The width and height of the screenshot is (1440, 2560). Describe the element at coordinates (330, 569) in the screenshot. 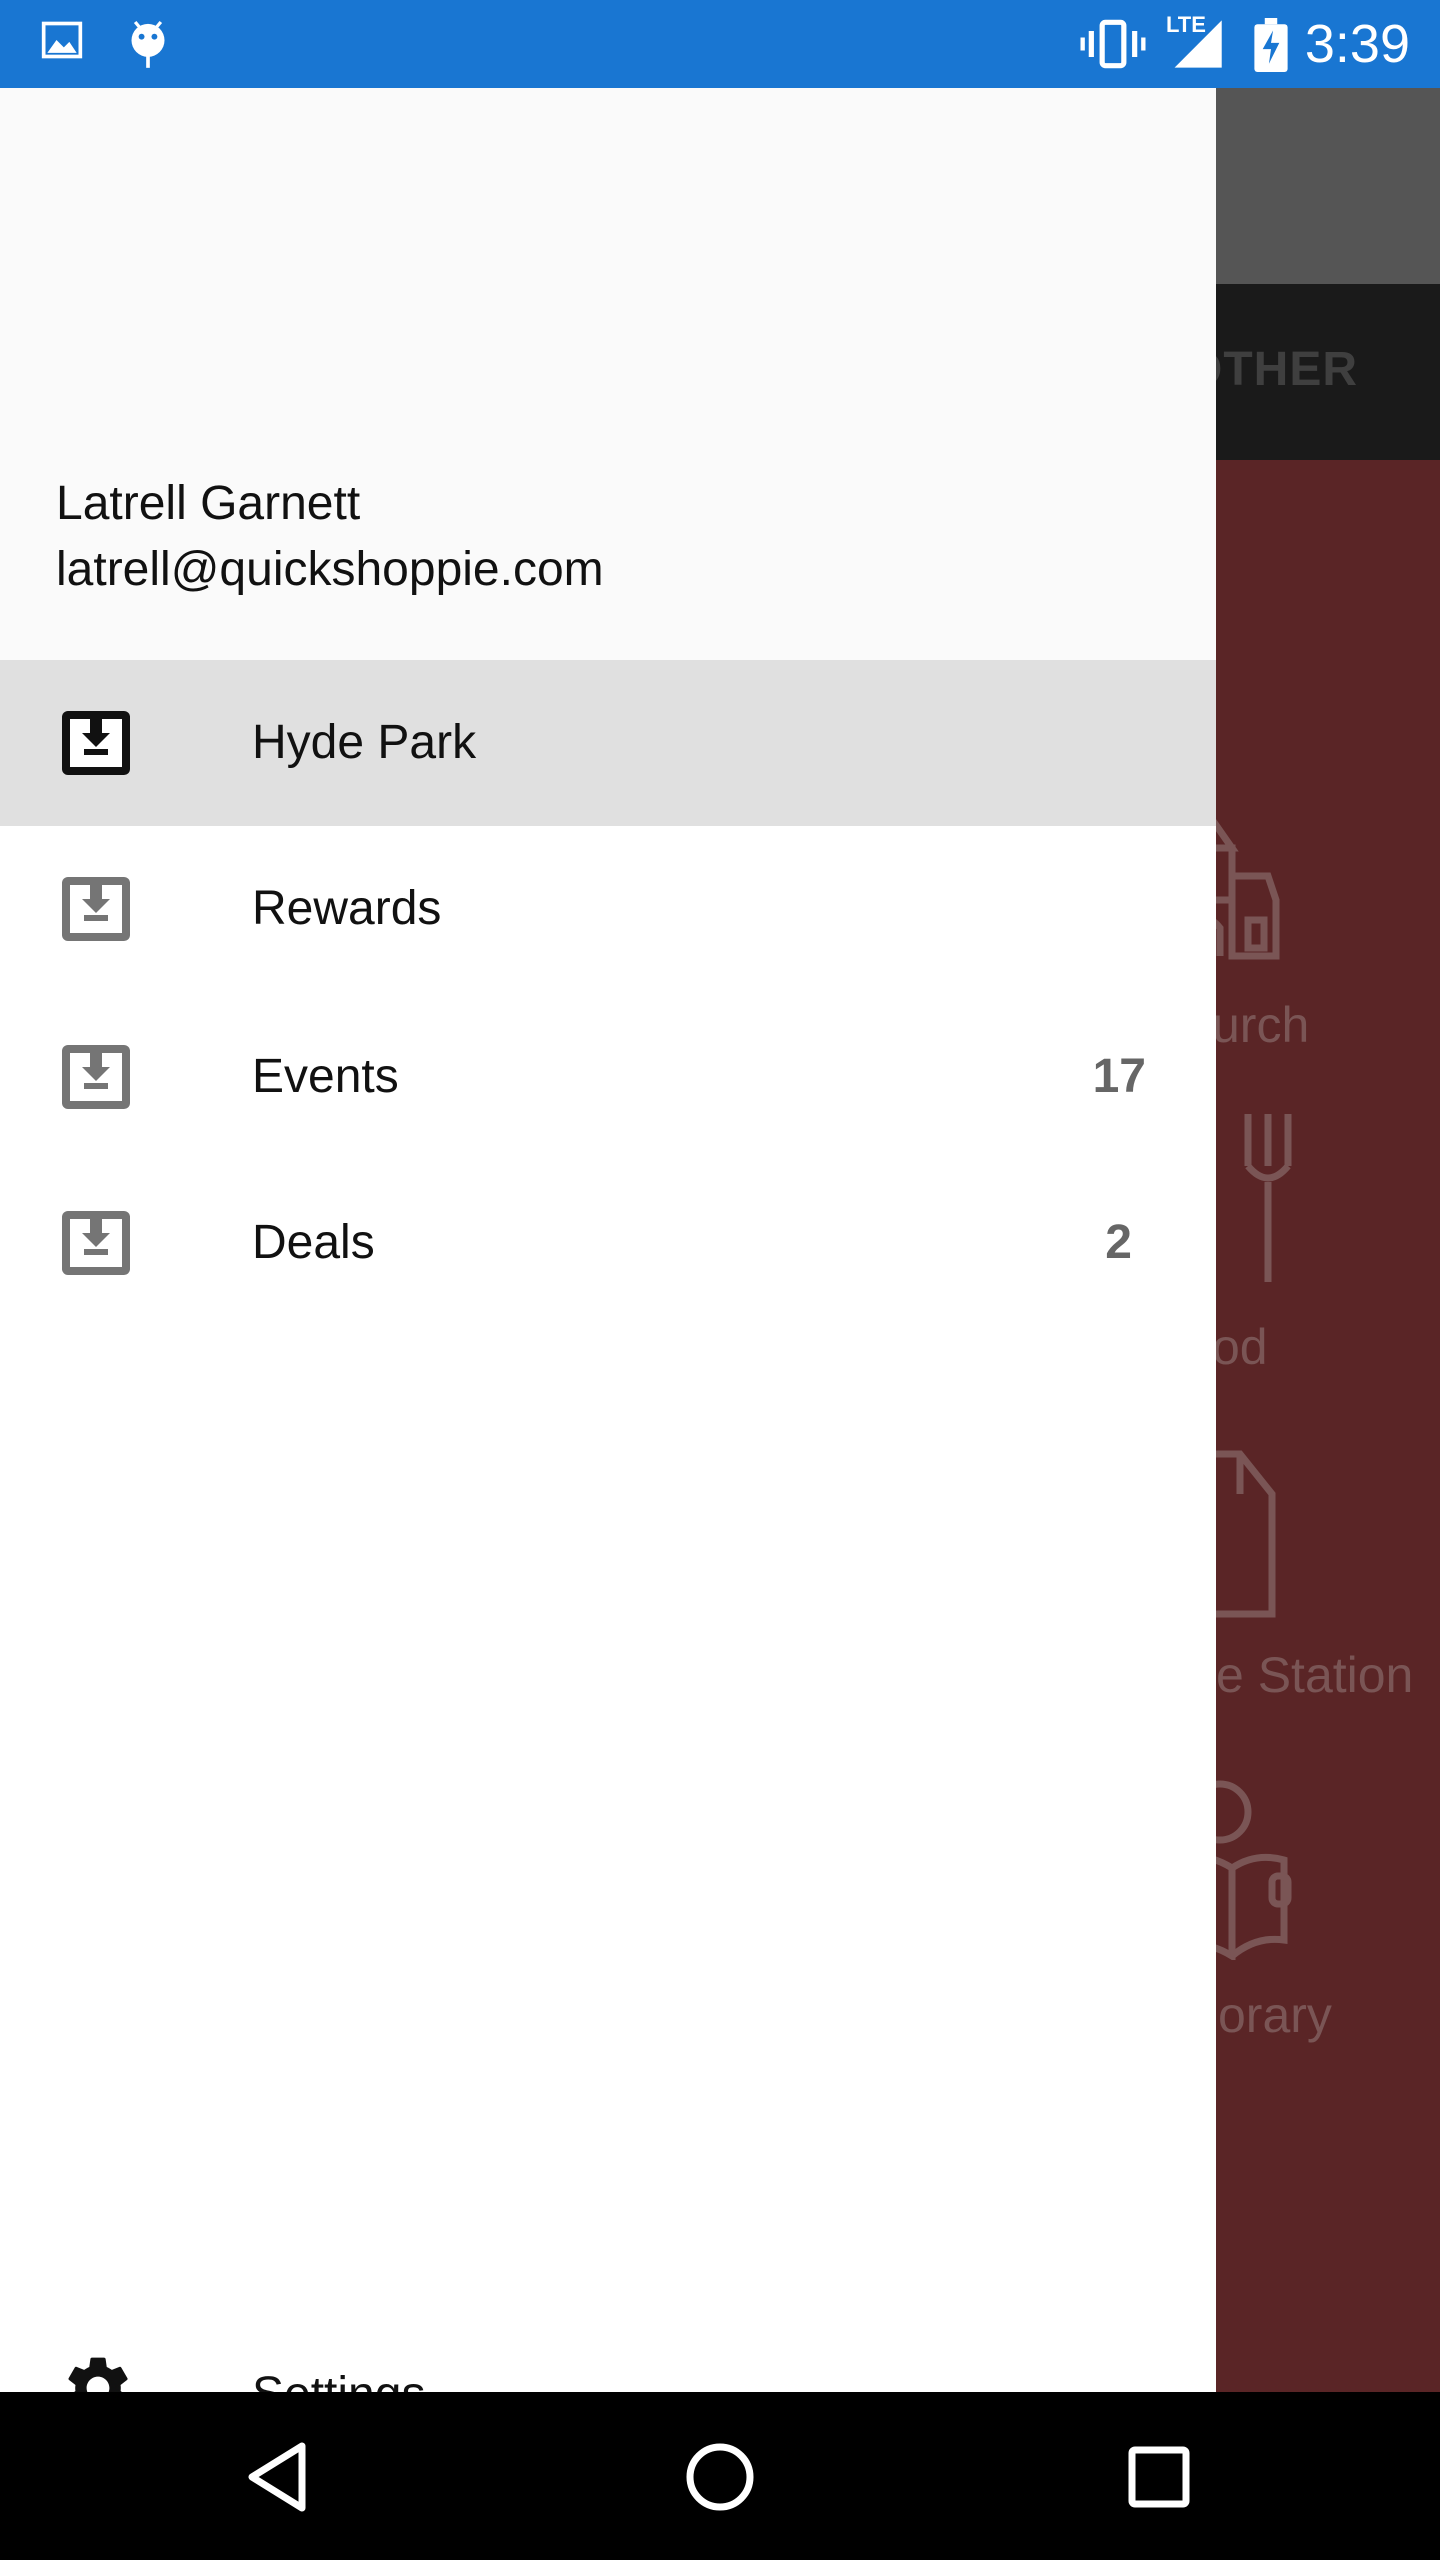

I see `user-email: latrell@quickshoppie.com` at that location.